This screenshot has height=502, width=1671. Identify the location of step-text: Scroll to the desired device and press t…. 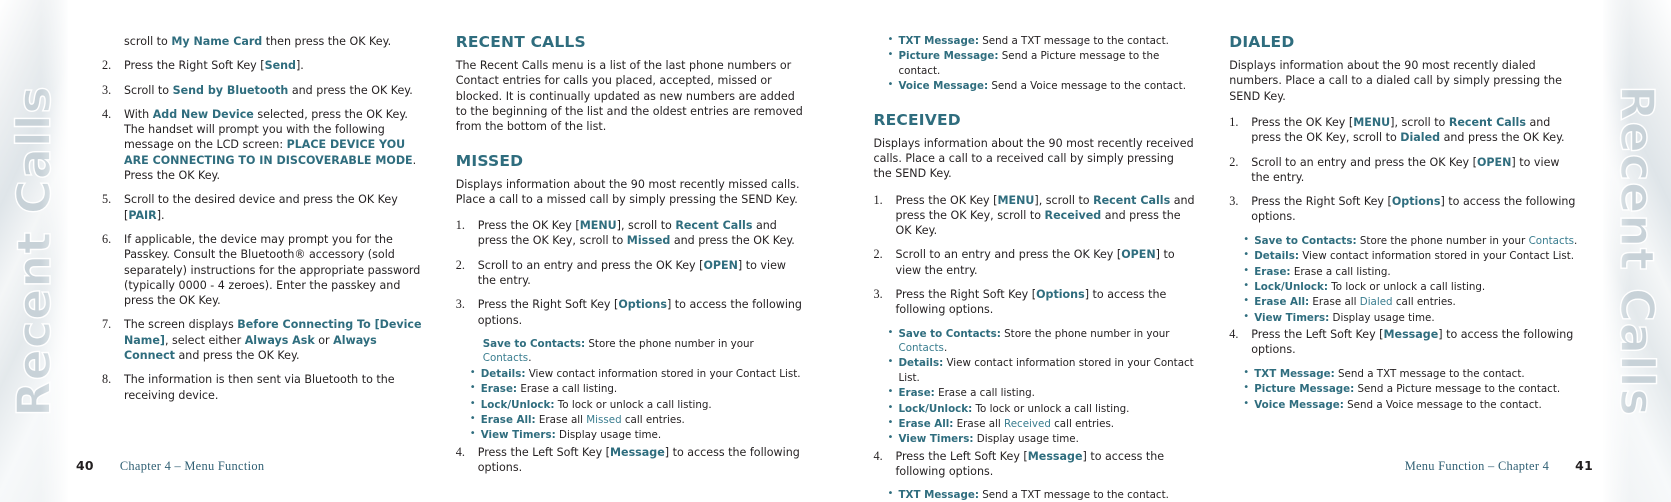
(261, 207).